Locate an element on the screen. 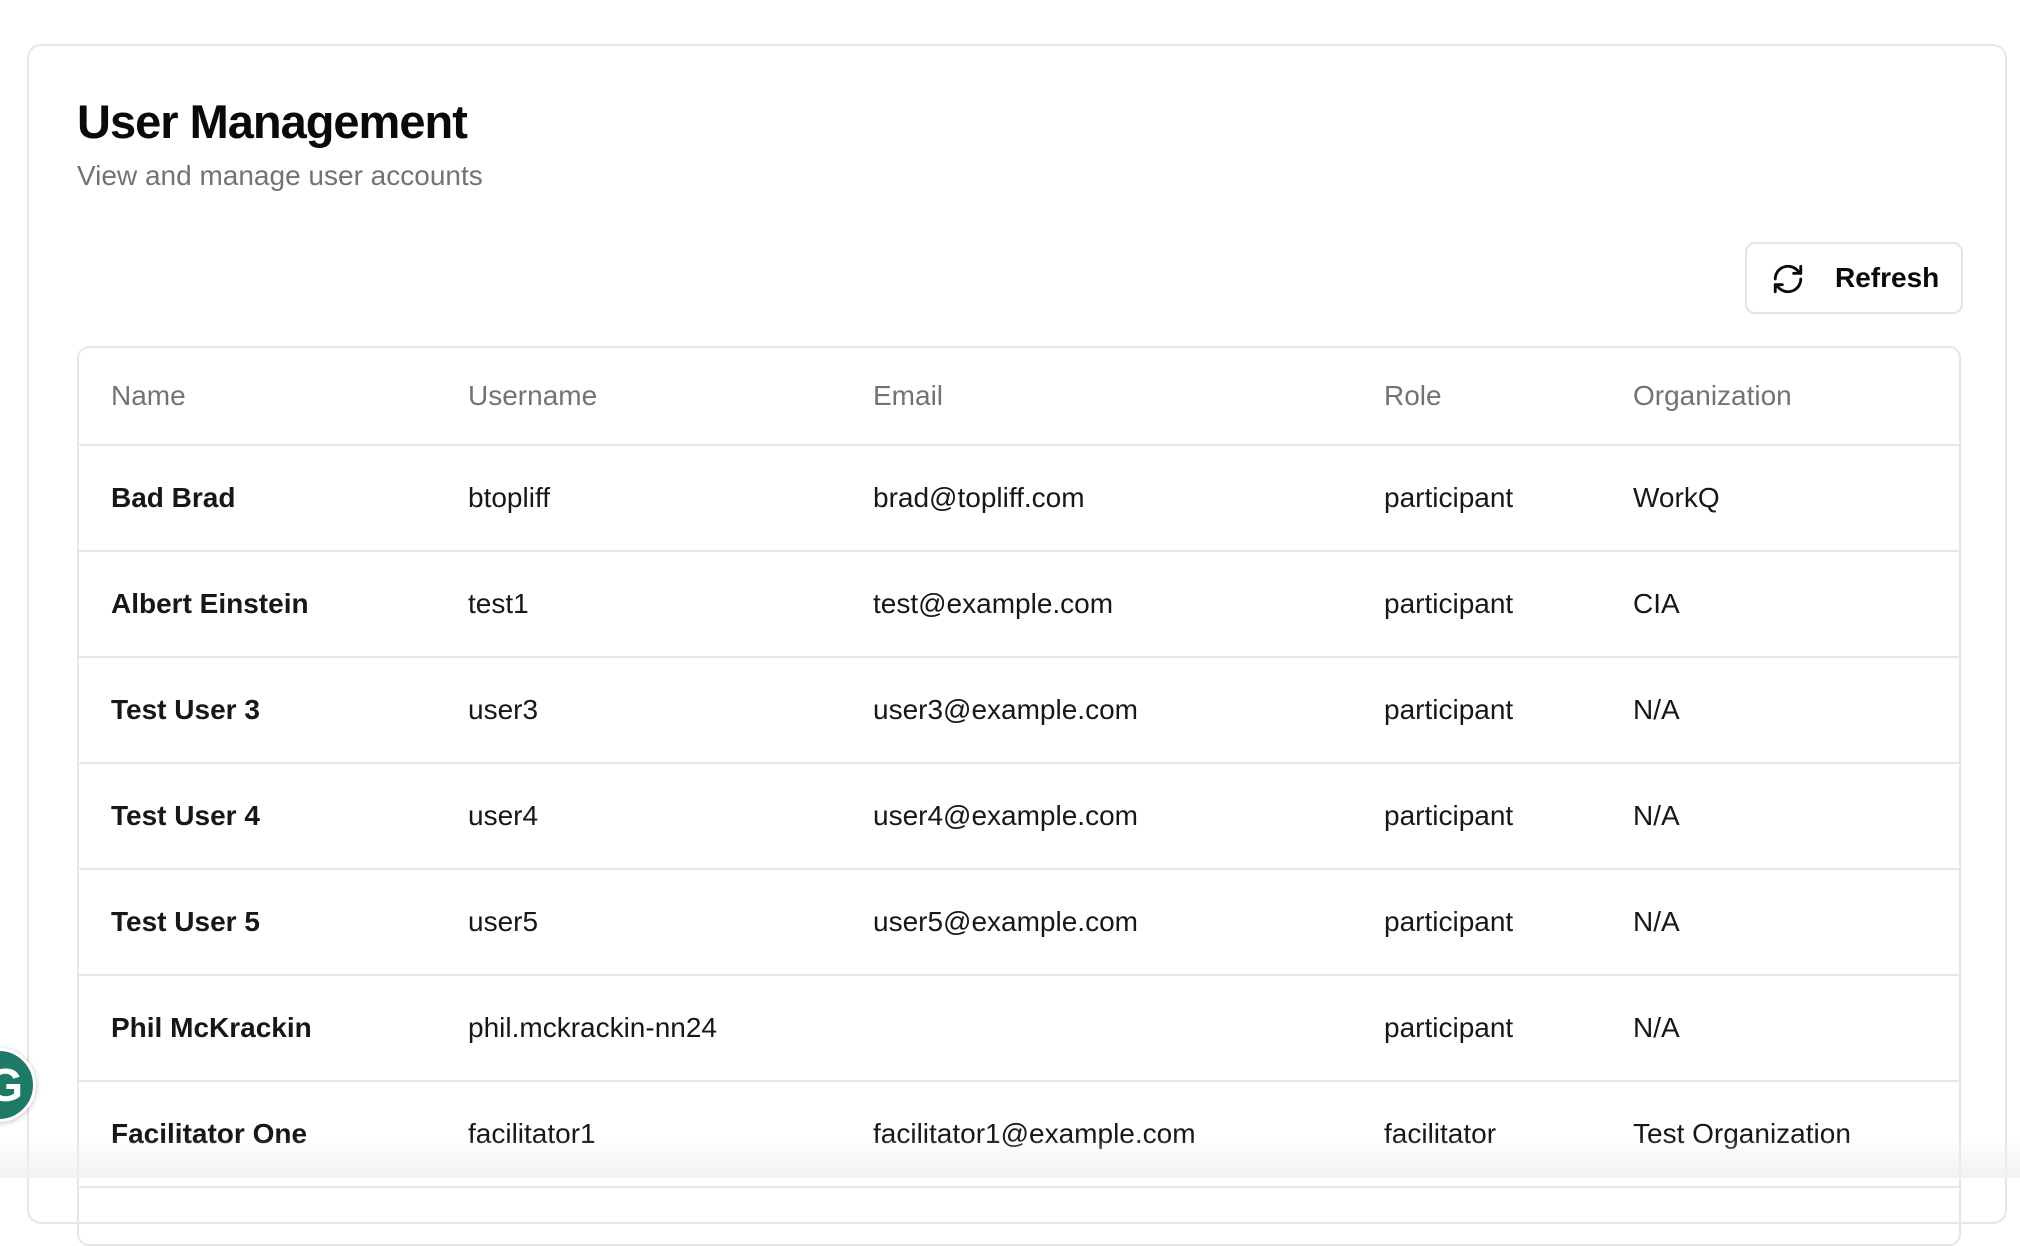  cell-username: test1 is located at coordinates (498, 604).